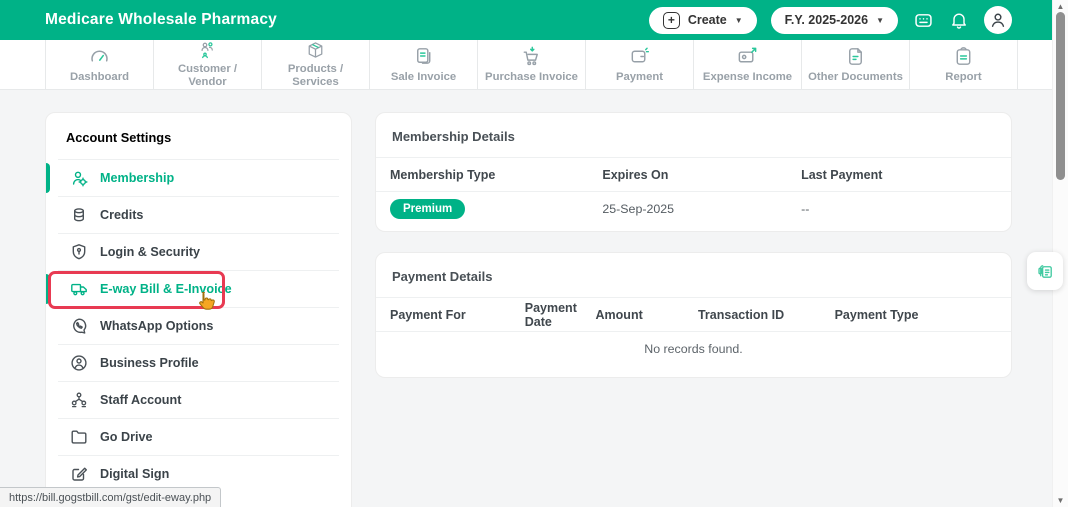 The height and width of the screenshot is (507, 1068). What do you see at coordinates (619, 314) in the screenshot?
I see `column-header: Amount` at bounding box center [619, 314].